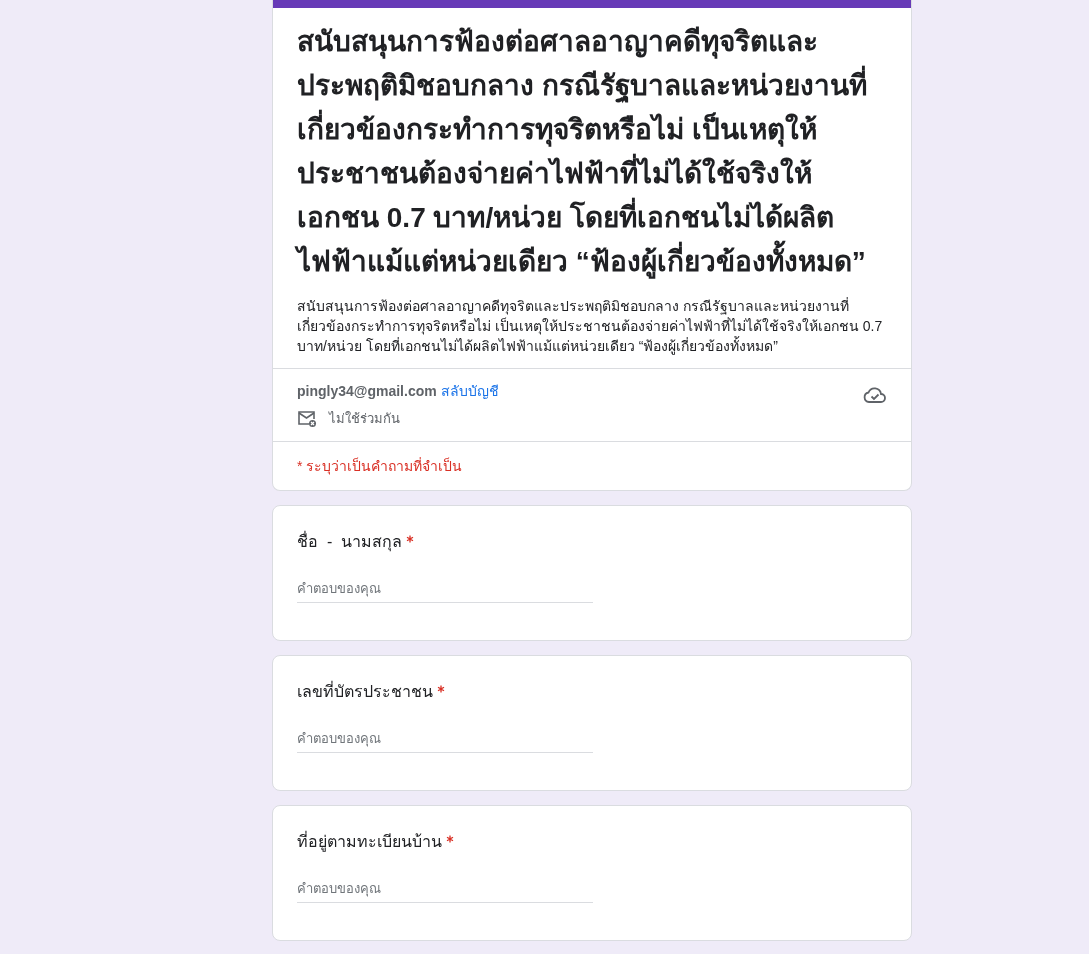  What do you see at coordinates (307, 418) in the screenshot?
I see `mail-blocked-icon` at bounding box center [307, 418].